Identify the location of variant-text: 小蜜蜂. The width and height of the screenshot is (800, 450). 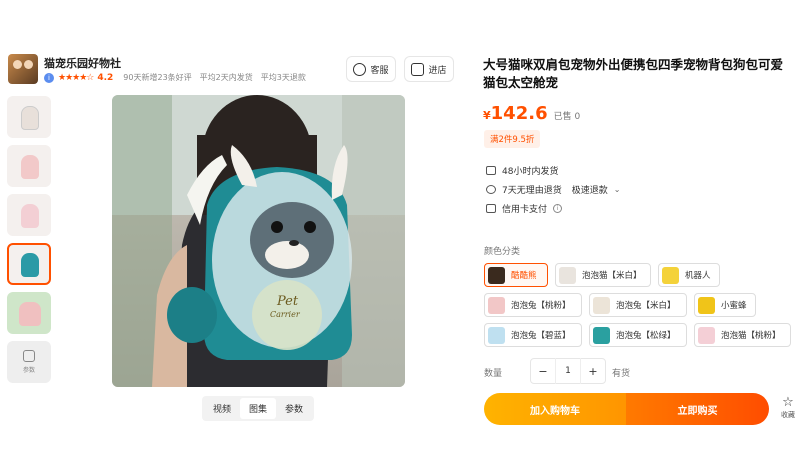
(734, 306).